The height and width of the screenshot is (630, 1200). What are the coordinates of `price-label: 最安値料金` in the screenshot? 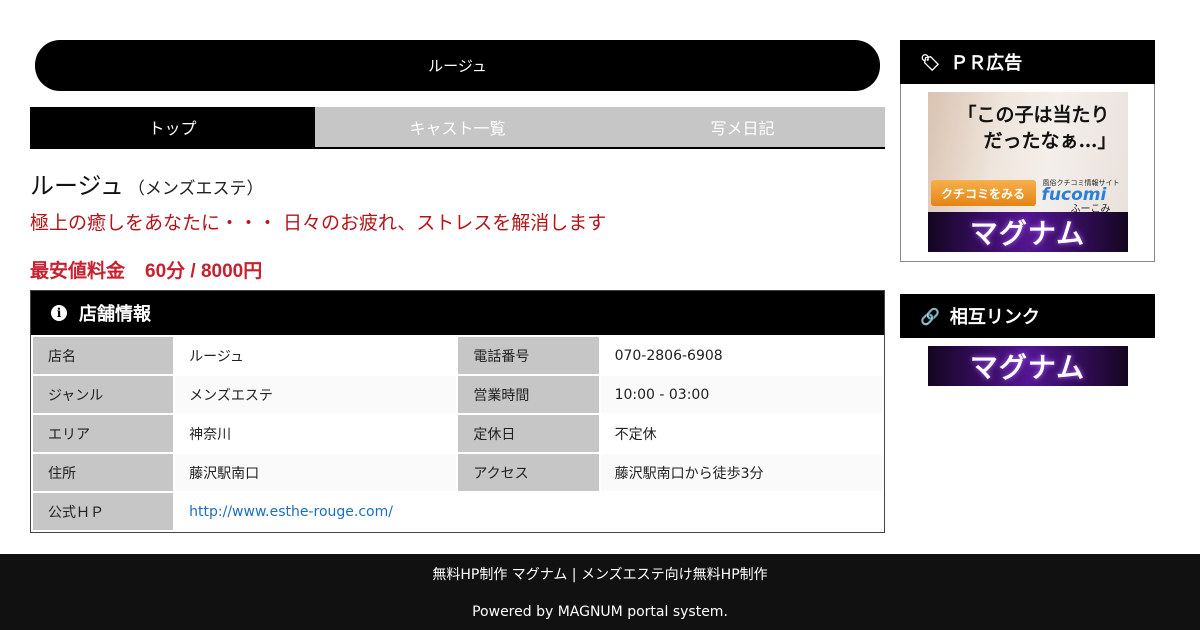 It's located at (78, 271).